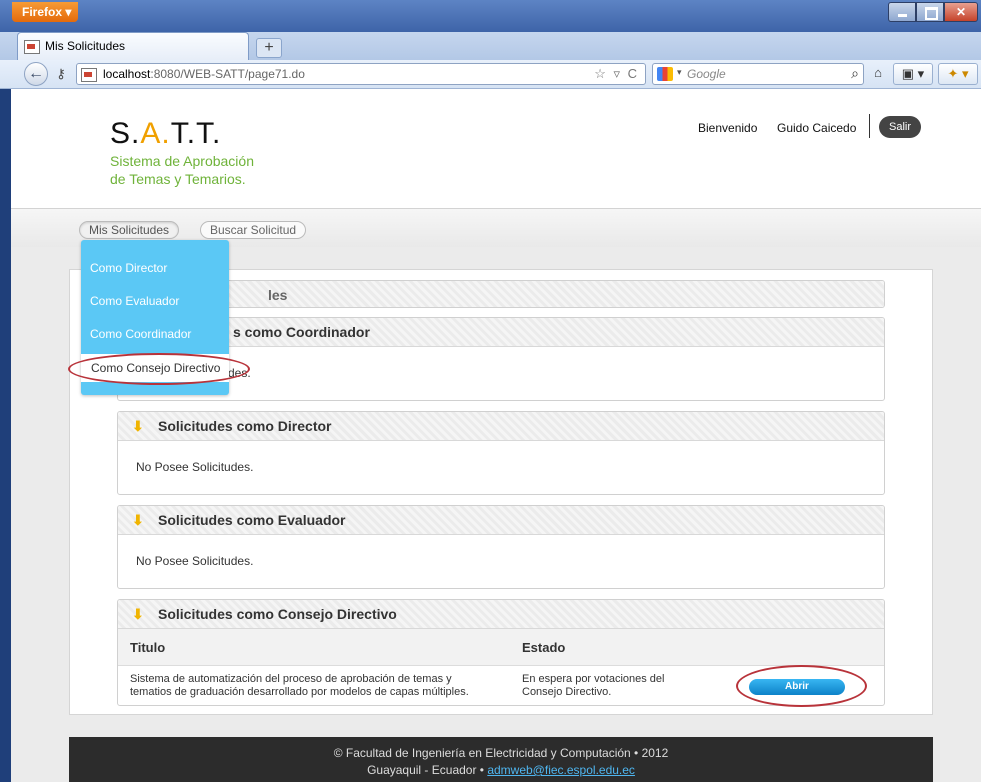 The image size is (981, 782). I want to click on tab-strip: Mis Solicitudes +, so click(490, 46).